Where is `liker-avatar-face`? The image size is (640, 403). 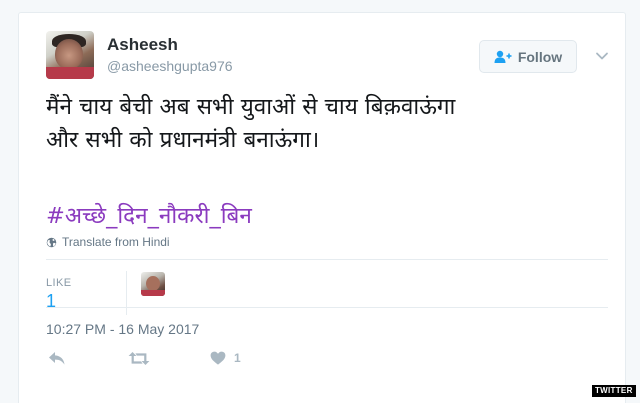 liker-avatar-face is located at coordinates (153, 283).